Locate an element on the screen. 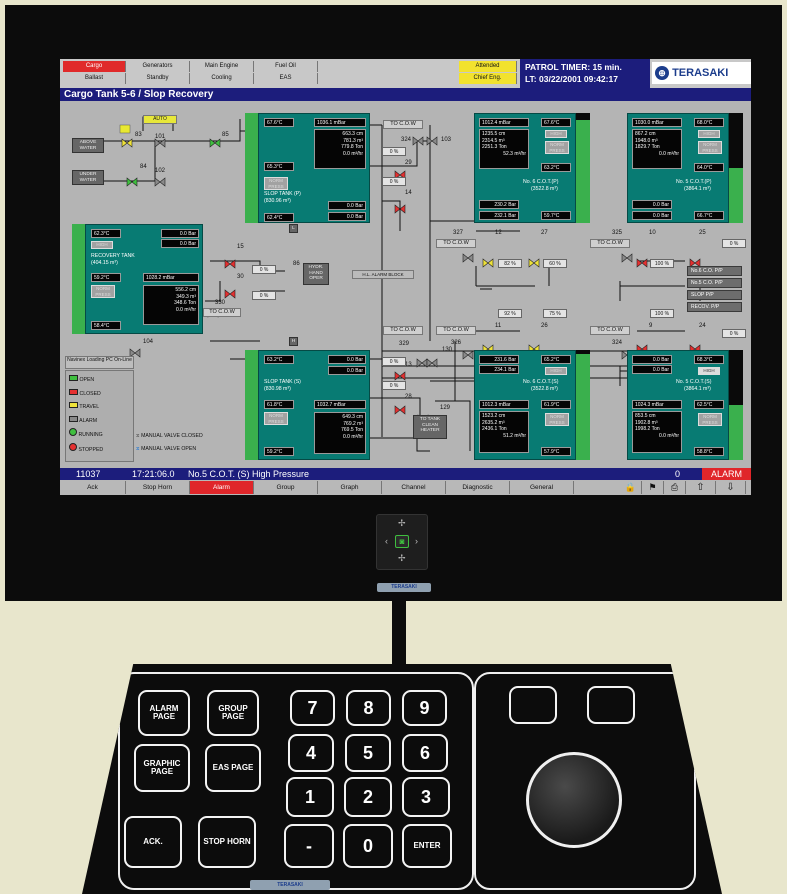  key-6: 6 is located at coordinates (425, 753).